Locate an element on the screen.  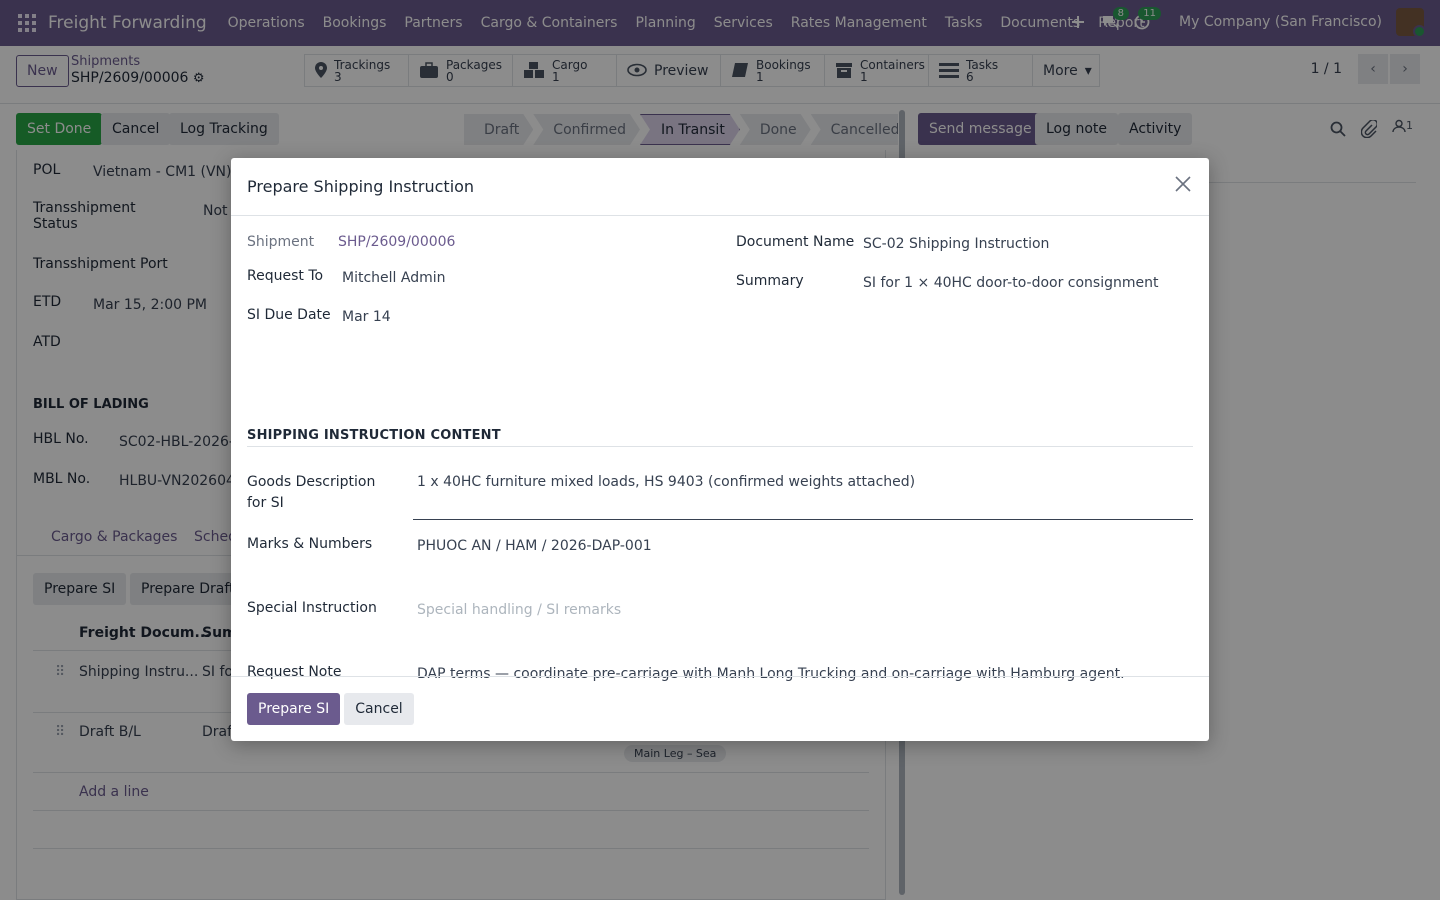
section-title: SHIPPING INSTRUCTION CONTENT is located at coordinates (374, 435).